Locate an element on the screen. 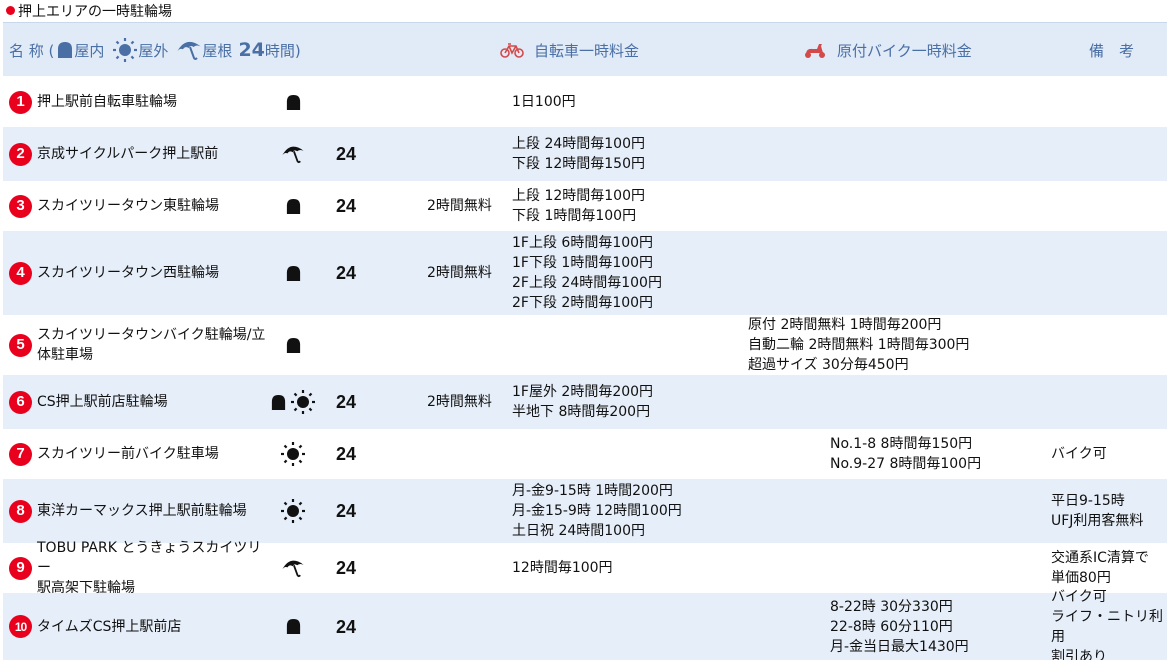 Image resolution: width=1170 pixels, height=660 pixels. row-number-cell: 1 is located at coordinates (21, 102).